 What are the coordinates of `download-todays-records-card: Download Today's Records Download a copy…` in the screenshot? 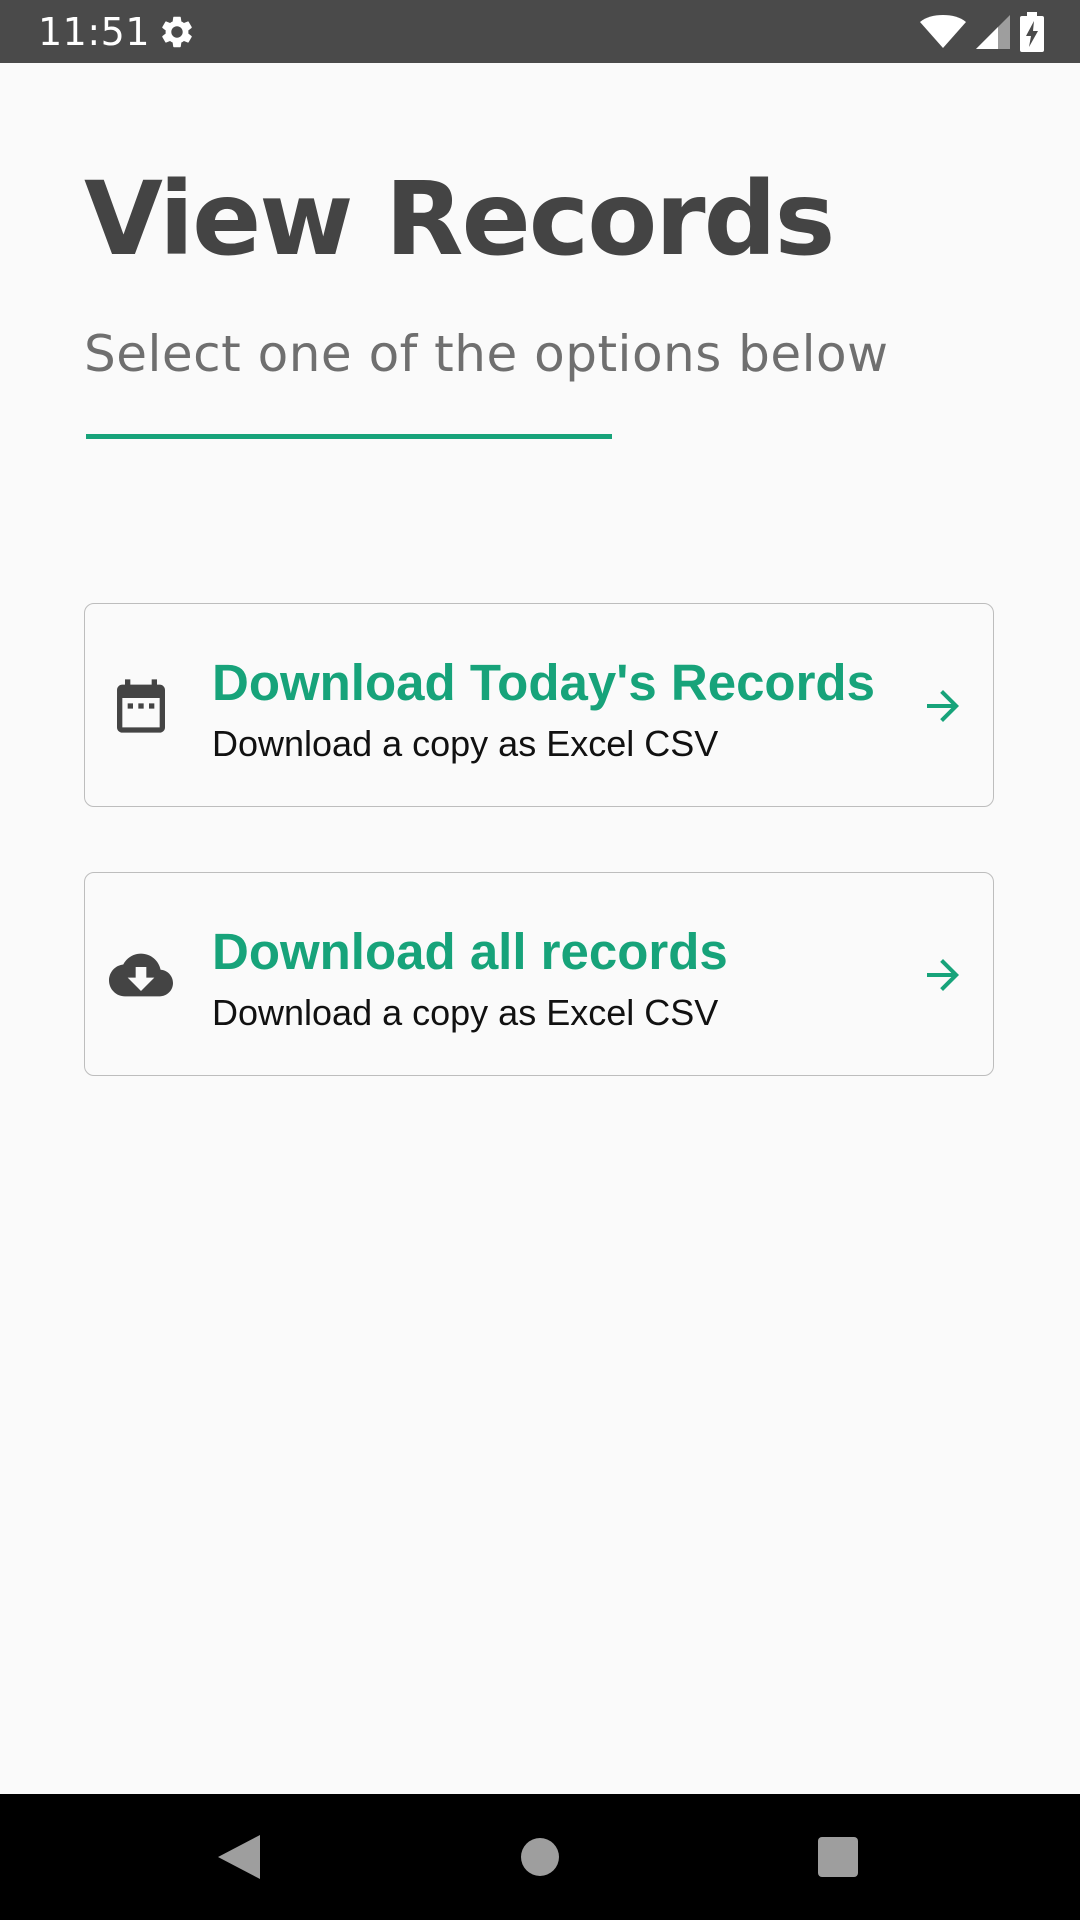 It's located at (539, 705).